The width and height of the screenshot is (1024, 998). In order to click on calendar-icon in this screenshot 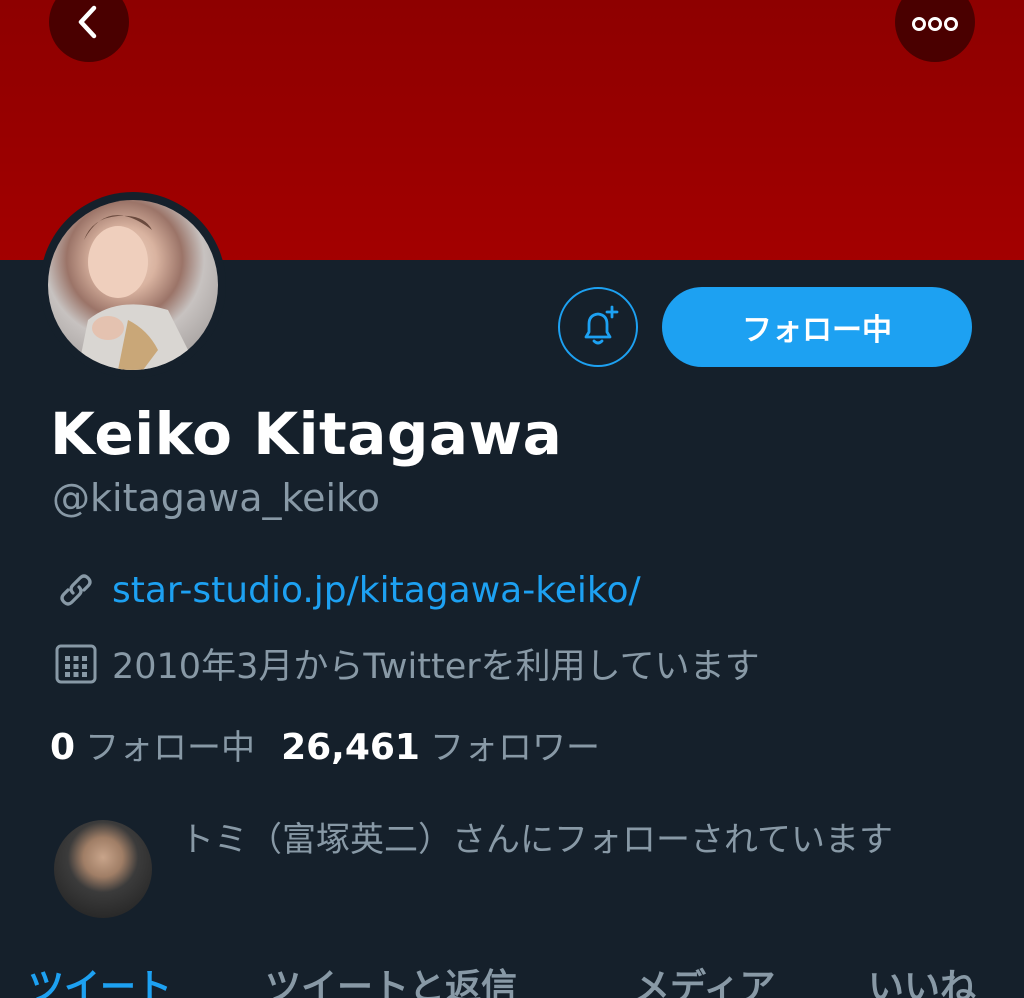, I will do `click(76, 664)`.